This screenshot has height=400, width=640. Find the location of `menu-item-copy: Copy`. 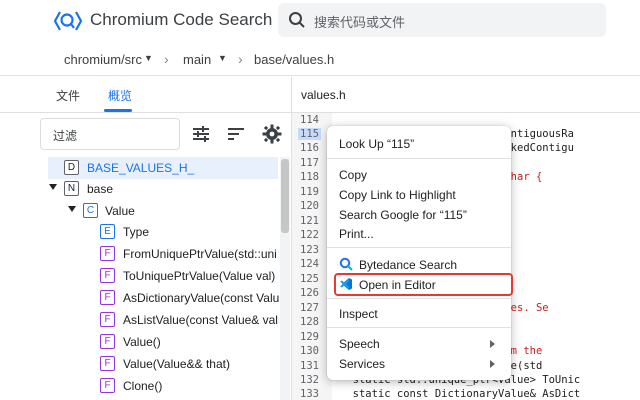

menu-item-copy: Copy is located at coordinates (353, 175).